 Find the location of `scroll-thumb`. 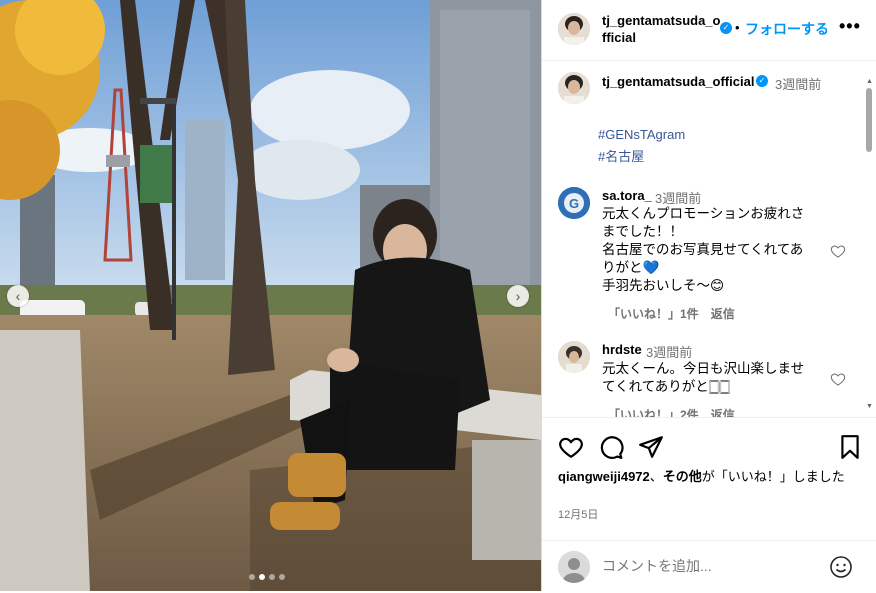

scroll-thumb is located at coordinates (869, 120).